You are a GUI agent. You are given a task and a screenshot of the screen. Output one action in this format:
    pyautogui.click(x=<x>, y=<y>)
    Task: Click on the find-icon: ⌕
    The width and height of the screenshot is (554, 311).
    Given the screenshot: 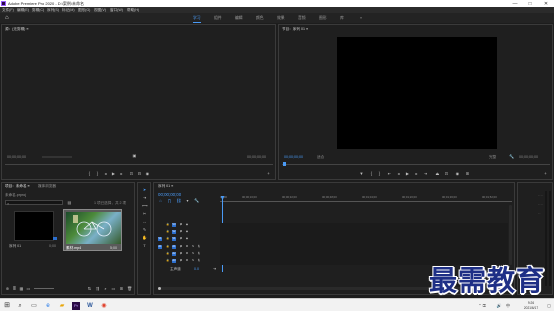 What is the action you would take?
    pyautogui.click(x=105, y=288)
    